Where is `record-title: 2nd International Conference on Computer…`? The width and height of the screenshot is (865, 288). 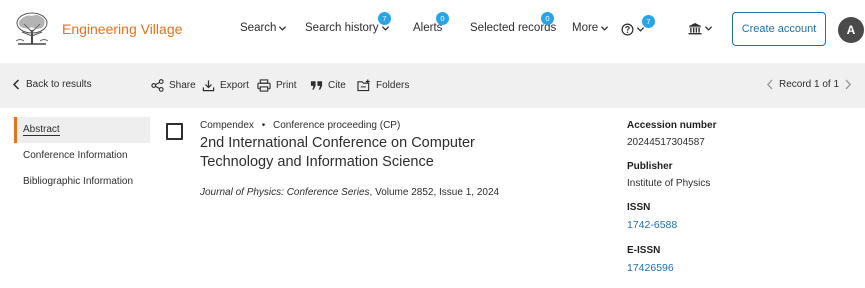 record-title: 2nd International Conference on Computer… is located at coordinates (337, 152).